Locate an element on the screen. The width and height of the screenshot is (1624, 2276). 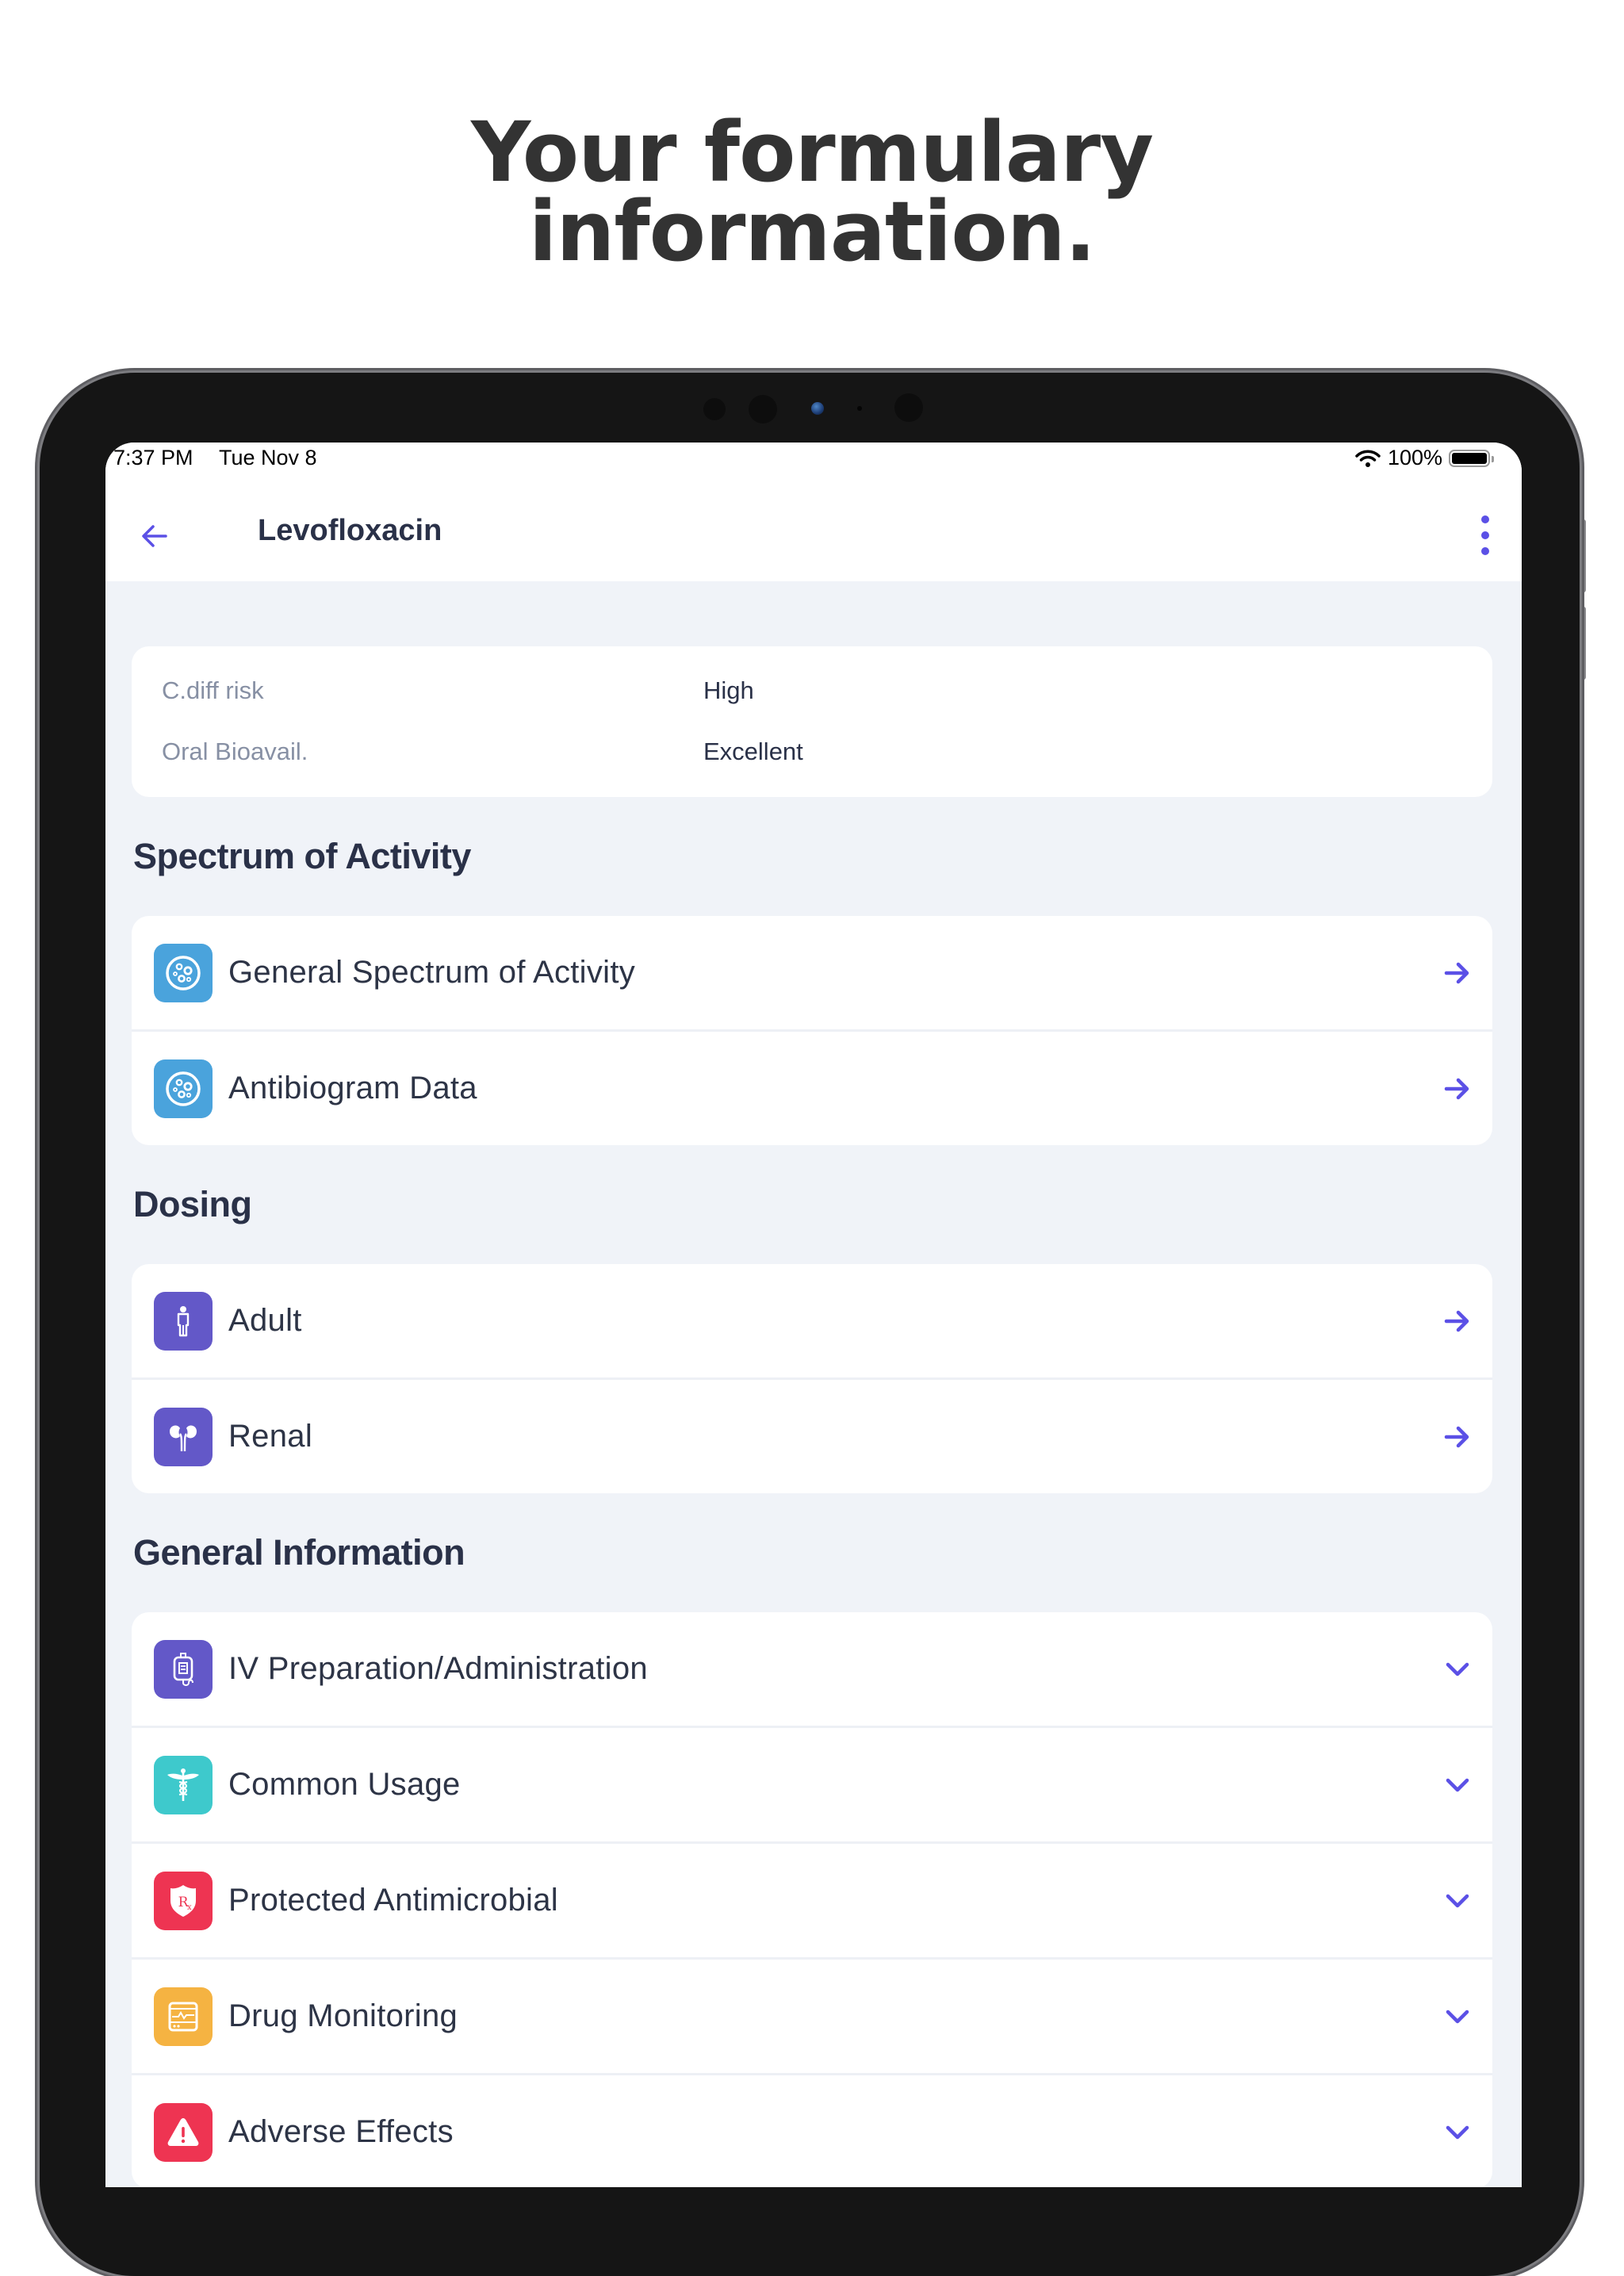
list-item-label: Adverse Effects is located at coordinates (341, 2131).